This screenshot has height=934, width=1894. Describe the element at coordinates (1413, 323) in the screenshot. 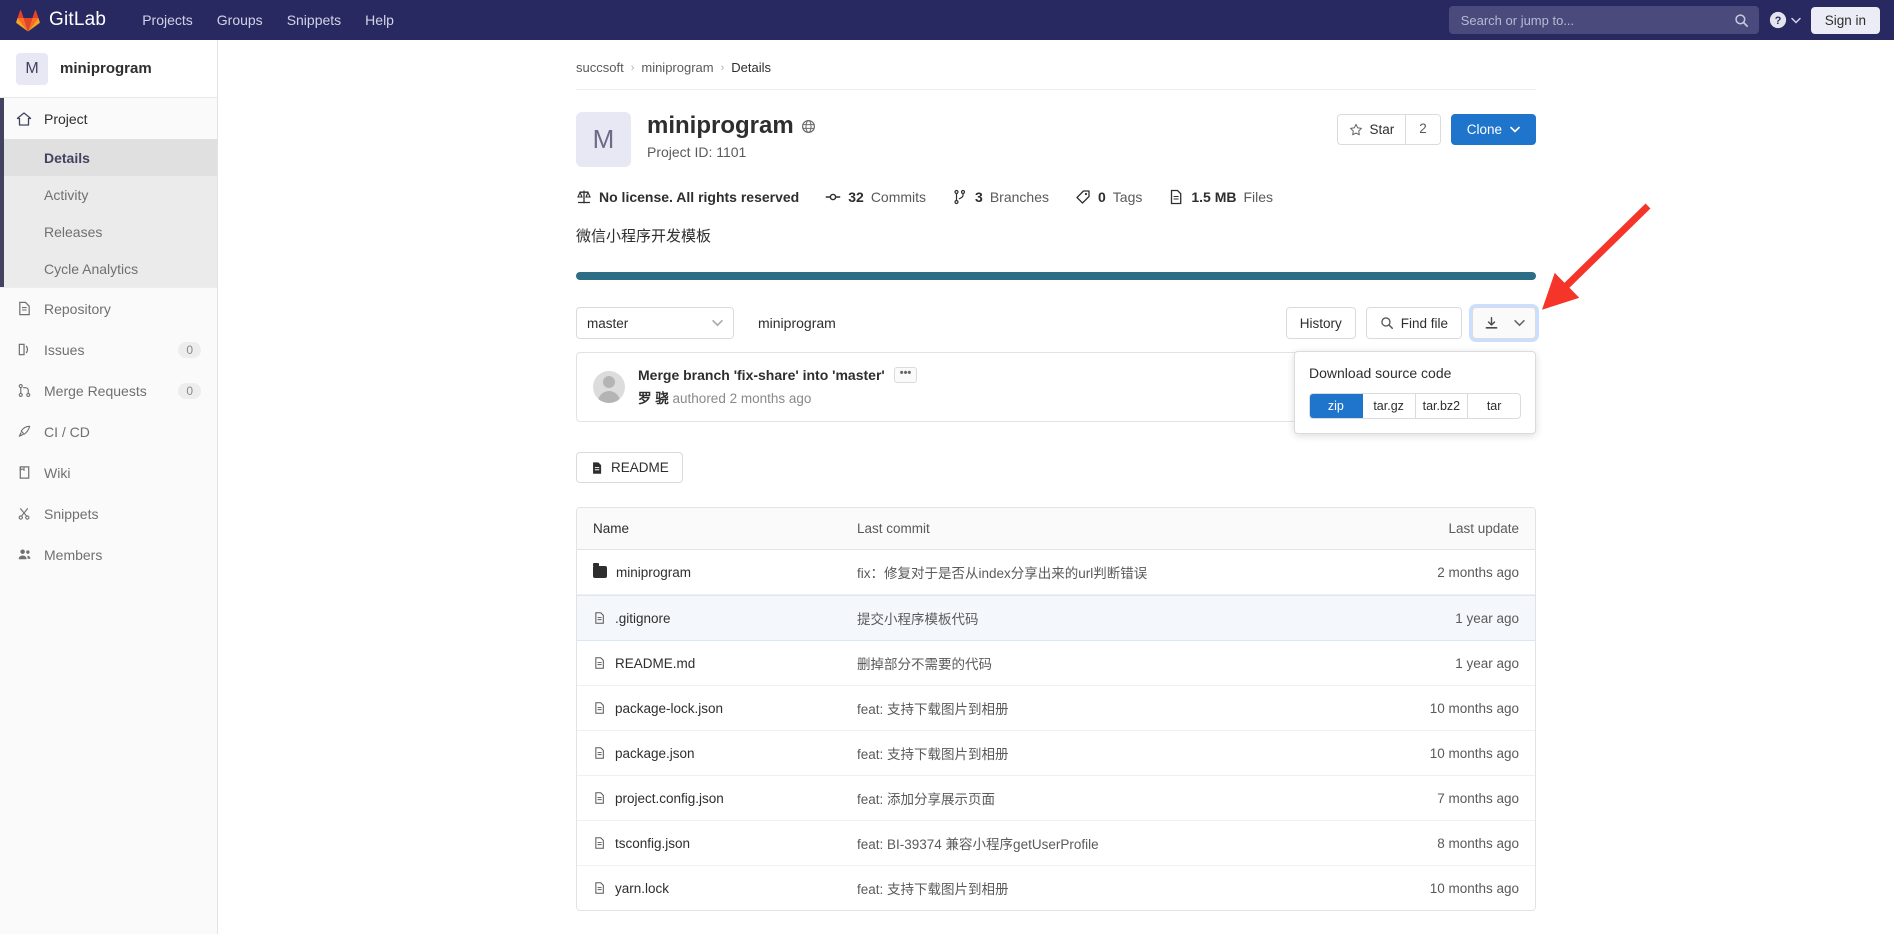

I see `find-file-button: Find file` at that location.